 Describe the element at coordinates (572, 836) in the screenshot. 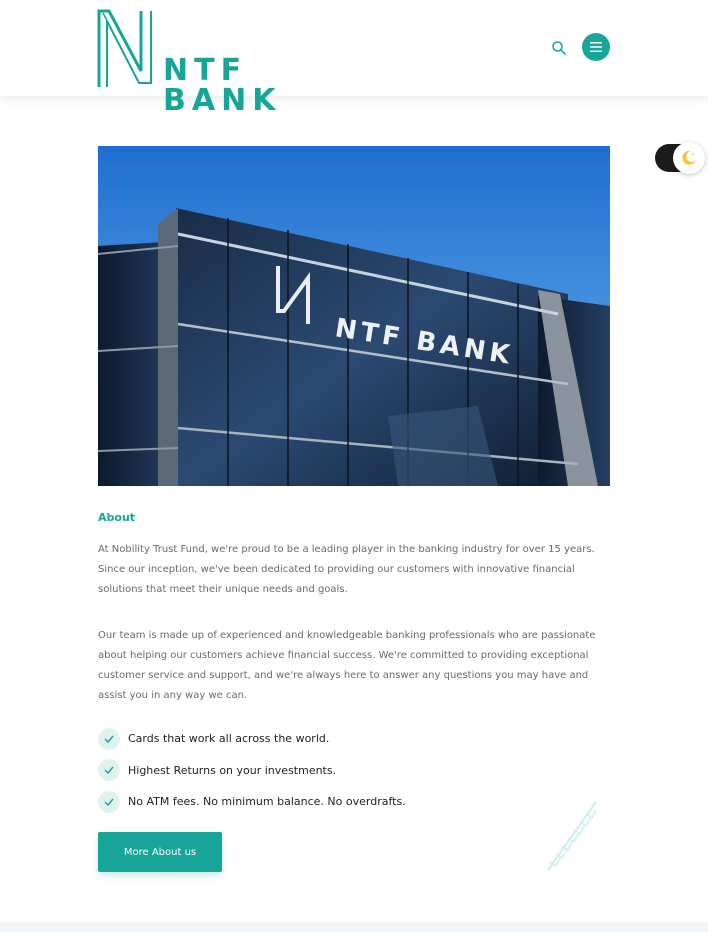

I see `decorative-leaf-icon` at that location.